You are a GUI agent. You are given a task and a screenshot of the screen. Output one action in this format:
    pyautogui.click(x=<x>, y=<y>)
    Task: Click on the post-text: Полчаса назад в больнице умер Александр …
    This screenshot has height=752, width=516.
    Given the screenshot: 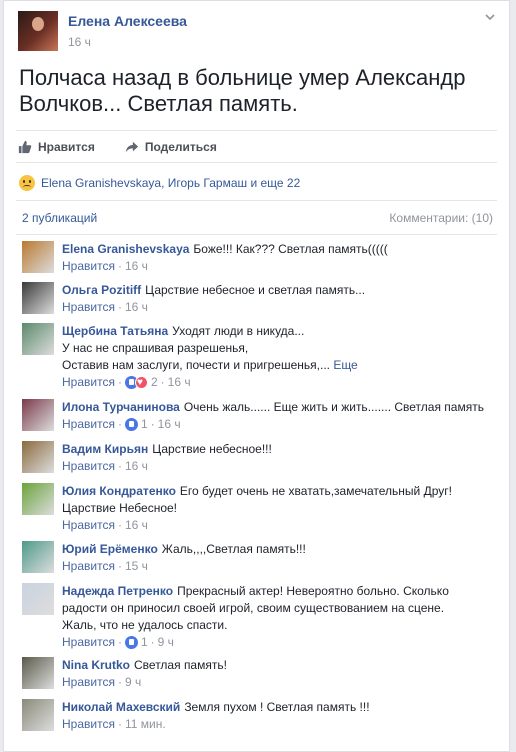 What is the action you would take?
    pyautogui.click(x=242, y=90)
    